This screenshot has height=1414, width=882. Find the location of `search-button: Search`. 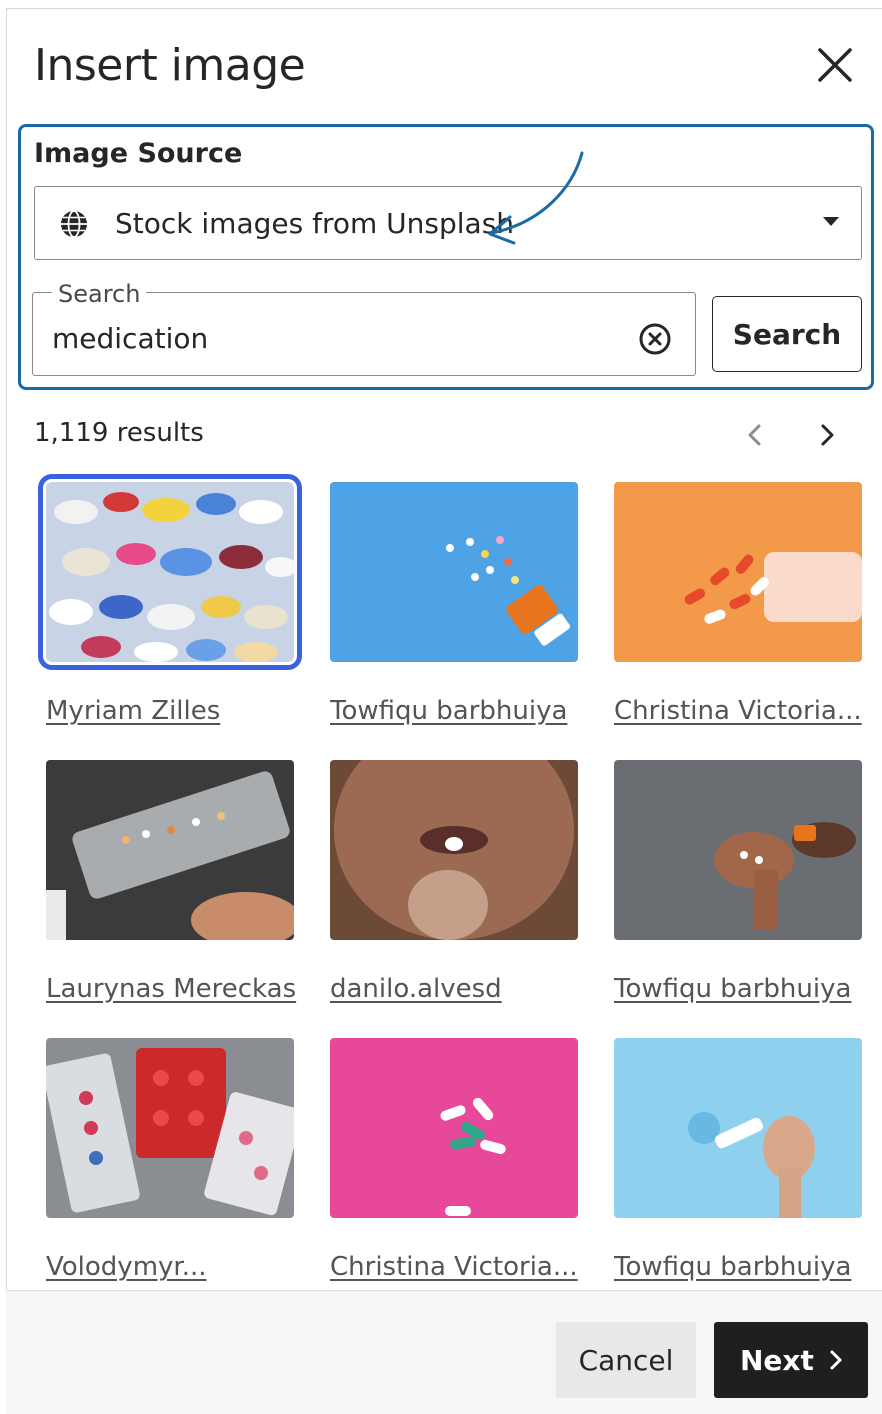

search-button: Search is located at coordinates (787, 334).